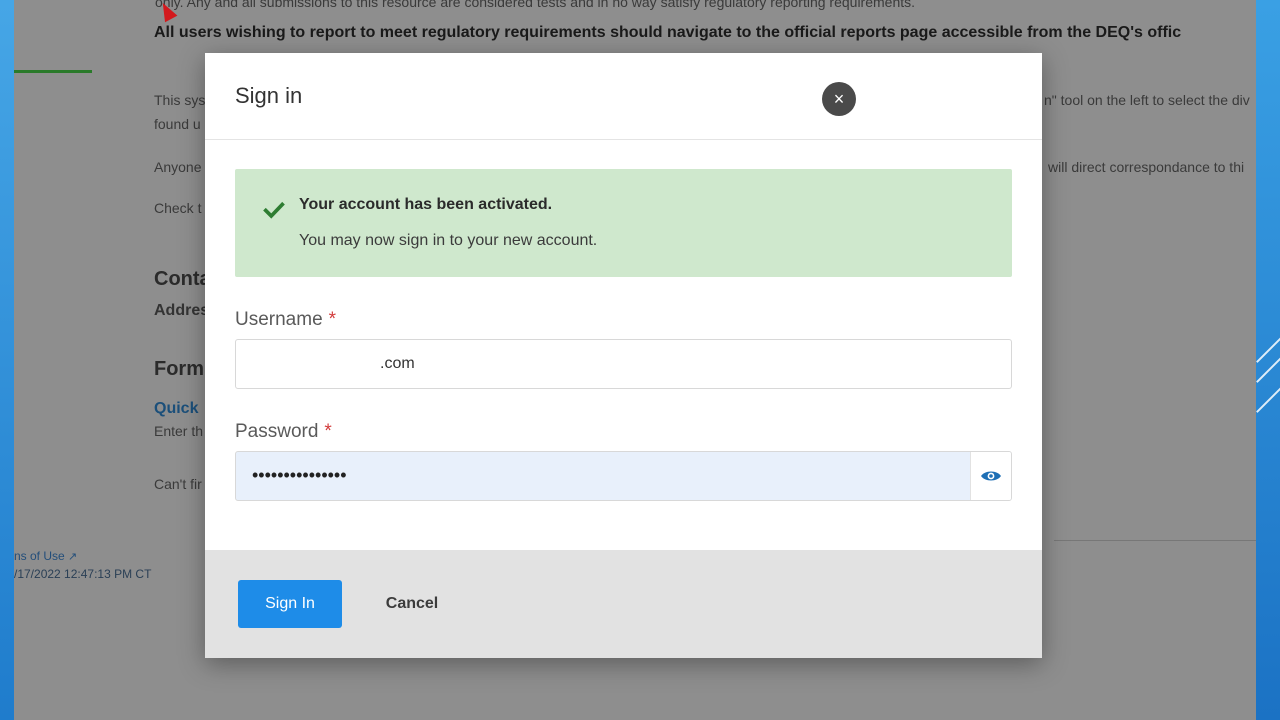 The height and width of the screenshot is (720, 1280). Describe the element at coordinates (332, 319) in the screenshot. I see `username-required-mark: *` at that location.